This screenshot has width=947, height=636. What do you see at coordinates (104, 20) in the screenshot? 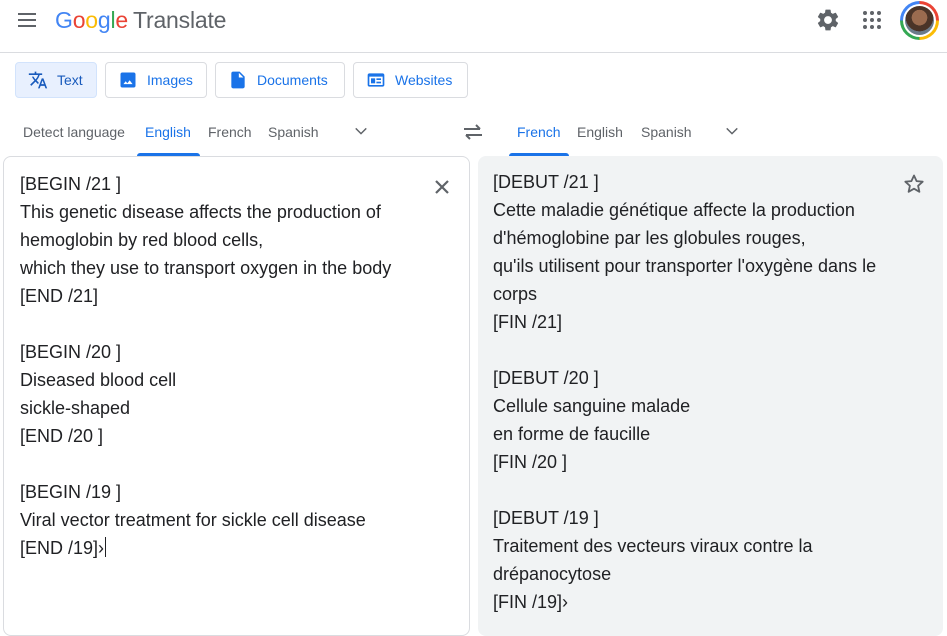
I see `logo-letter: g` at bounding box center [104, 20].